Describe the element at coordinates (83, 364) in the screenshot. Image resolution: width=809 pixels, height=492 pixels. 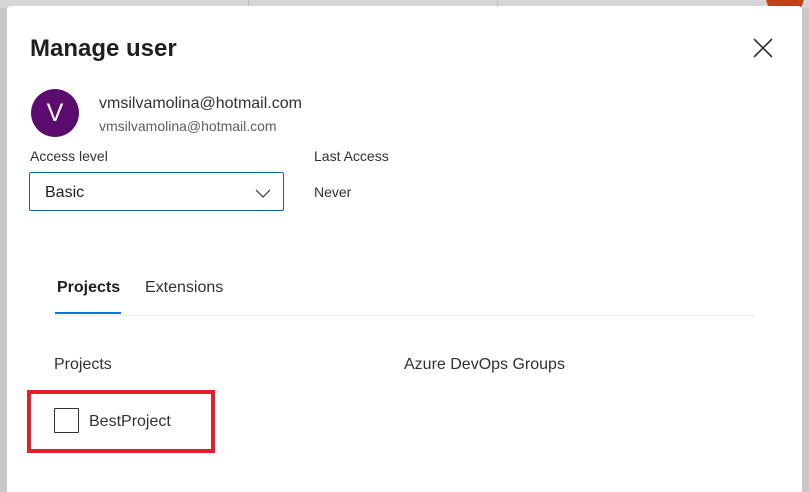
I see `projects-heading: Projects` at that location.